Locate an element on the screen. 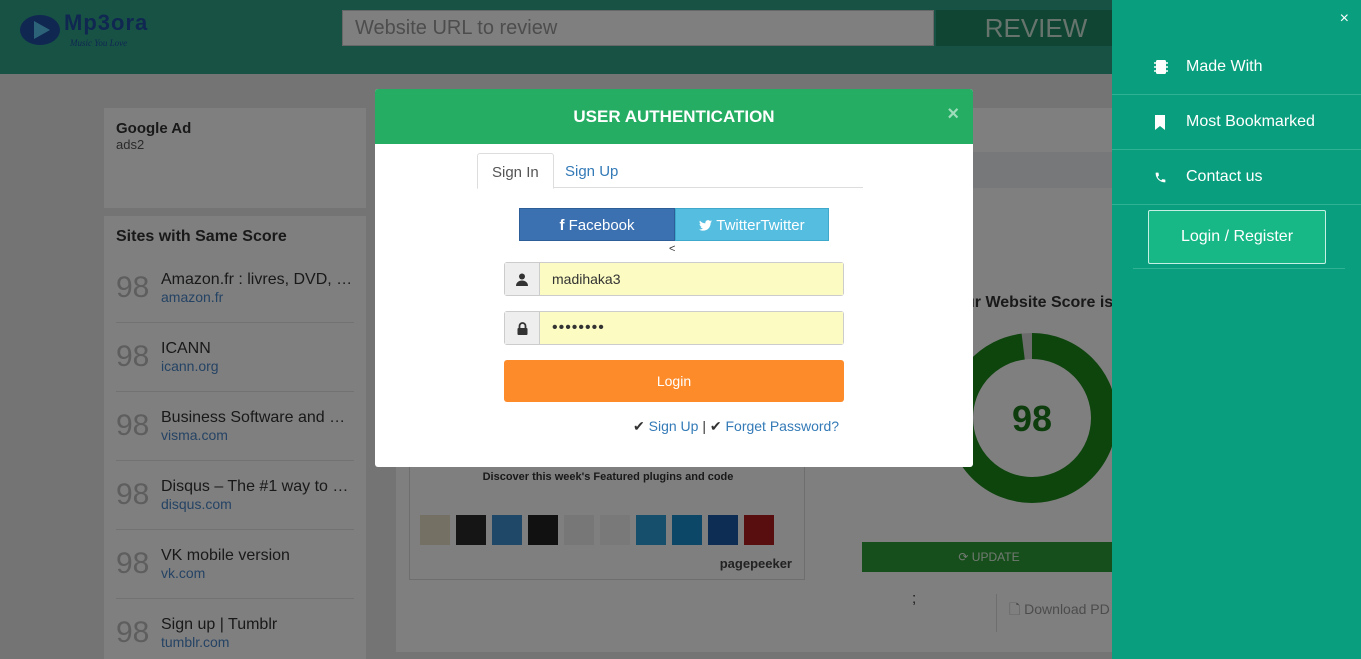 Image resolution: width=1361 pixels, height=659 pixels. login-button: Login is located at coordinates (674, 381).